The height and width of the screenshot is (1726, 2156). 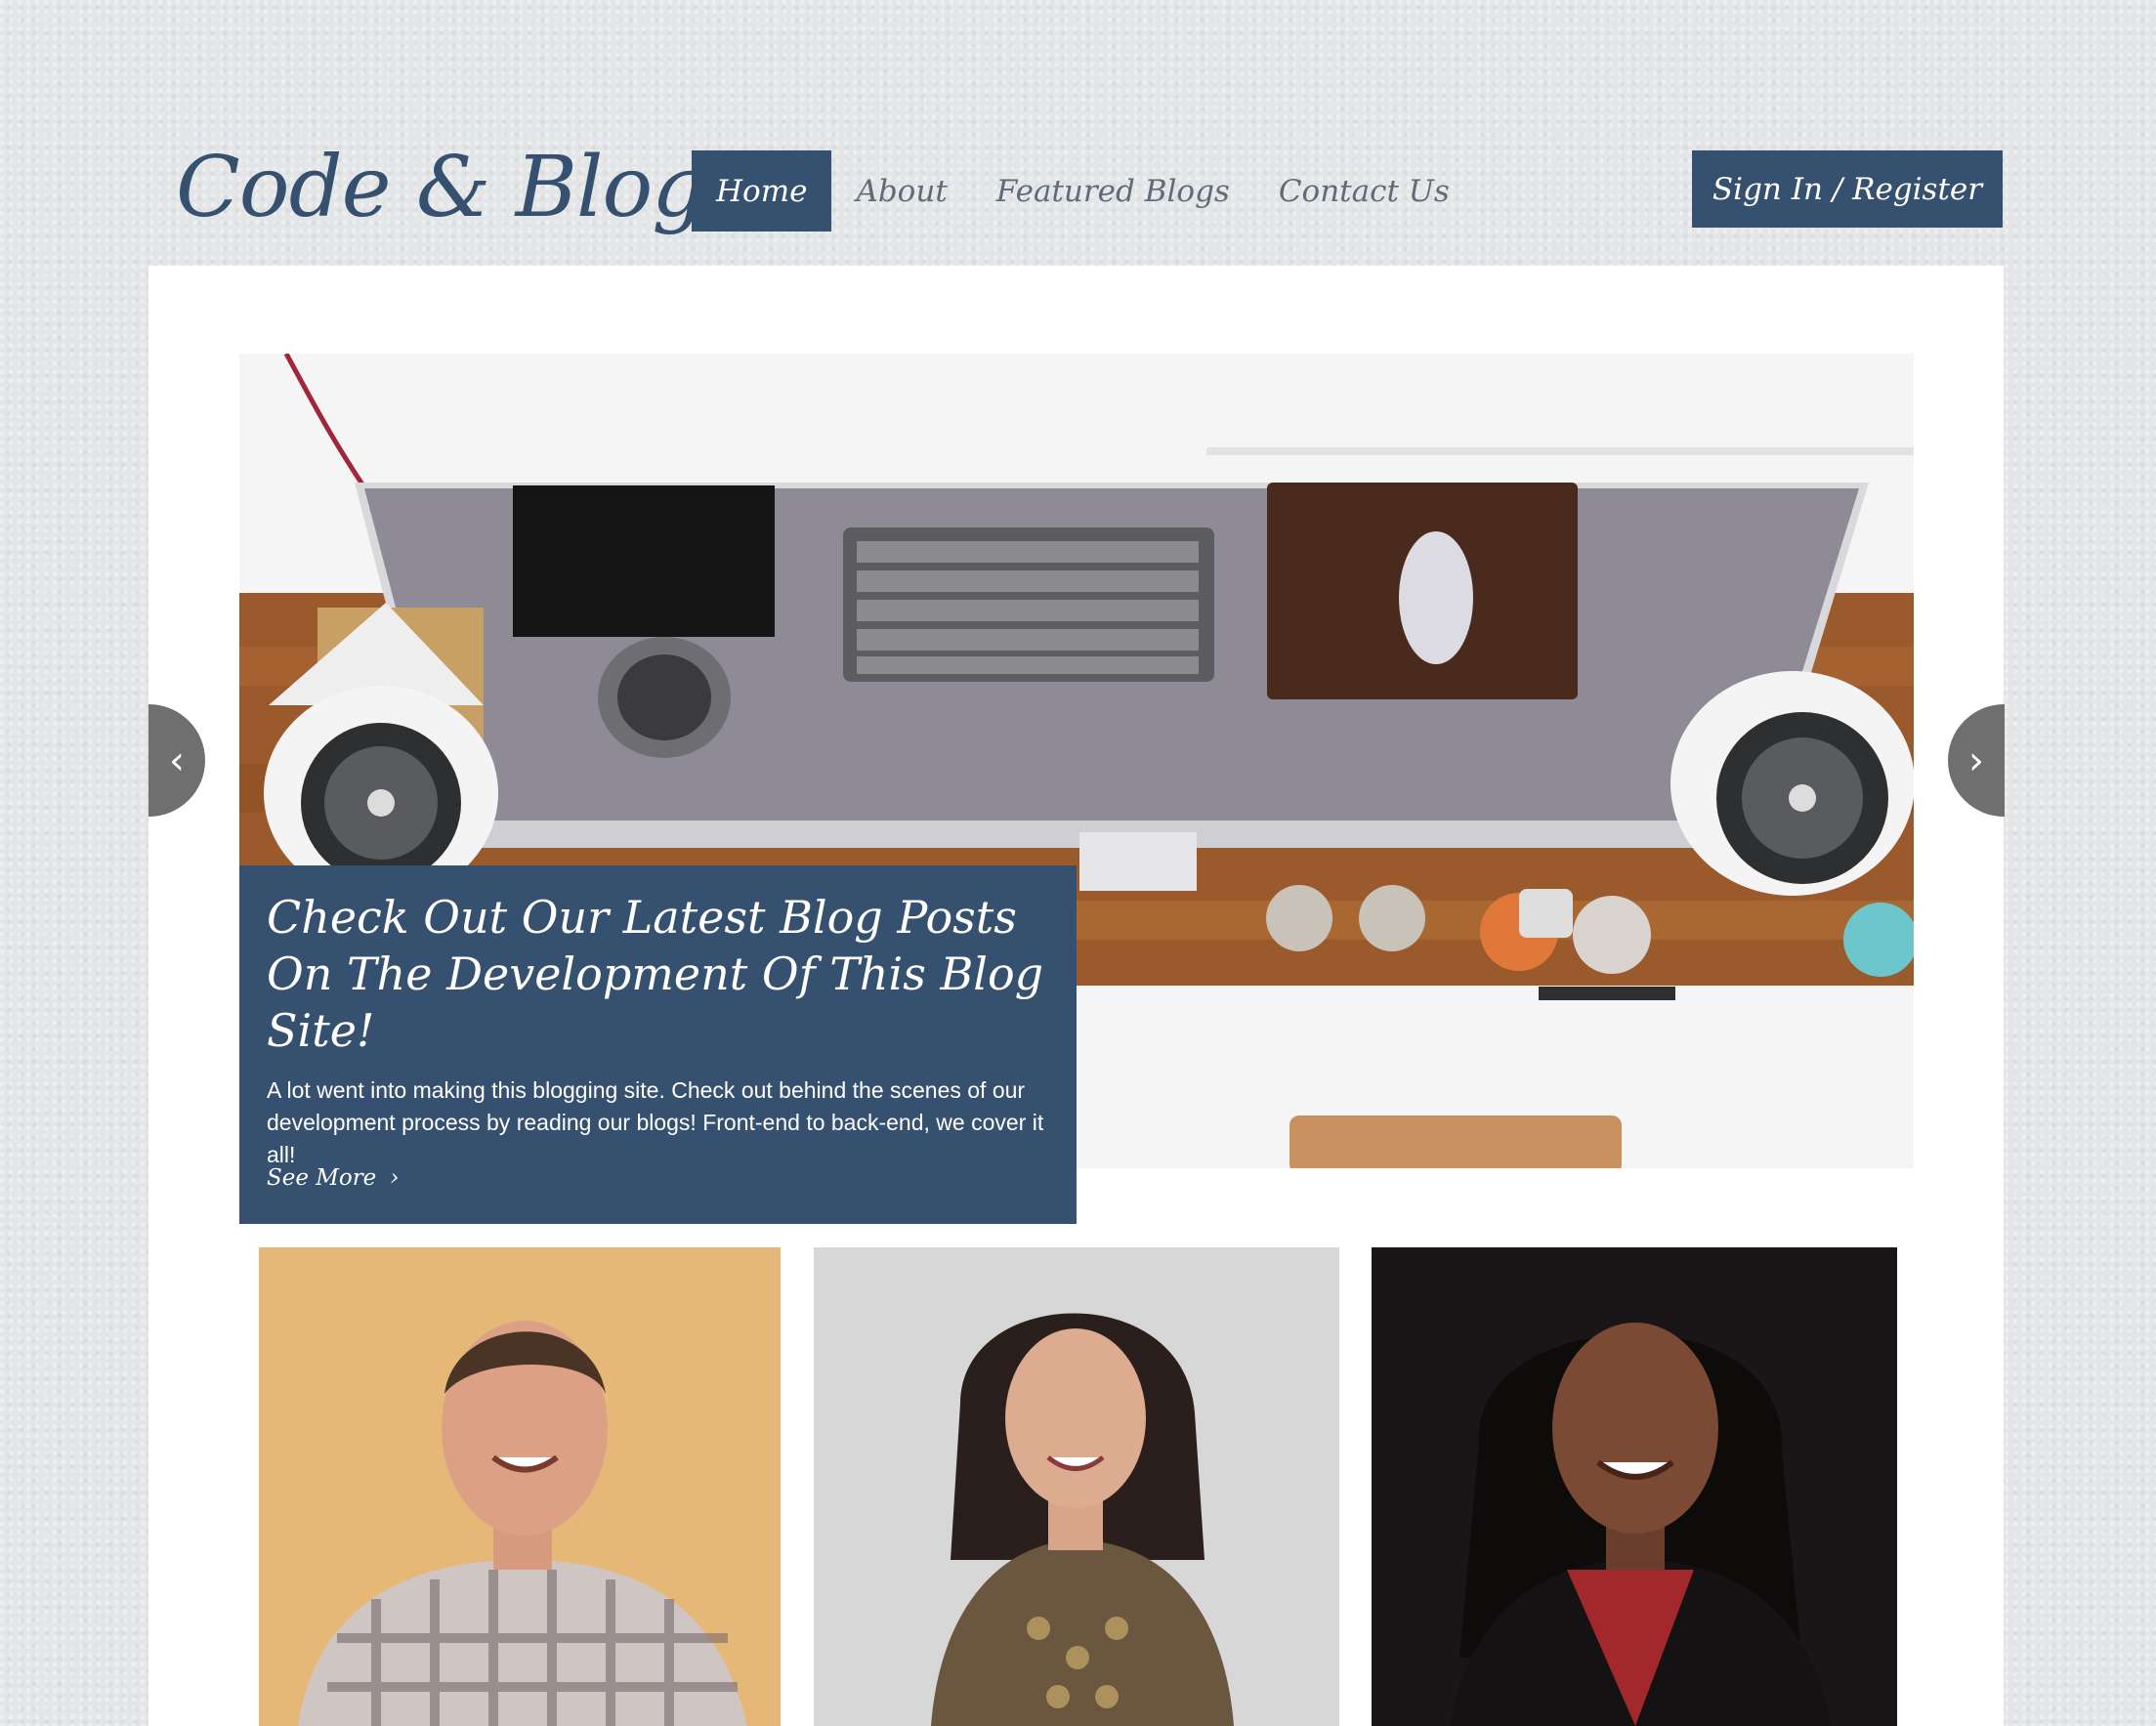 What do you see at coordinates (441, 187) in the screenshot?
I see `site-logo: Code & Blog` at bounding box center [441, 187].